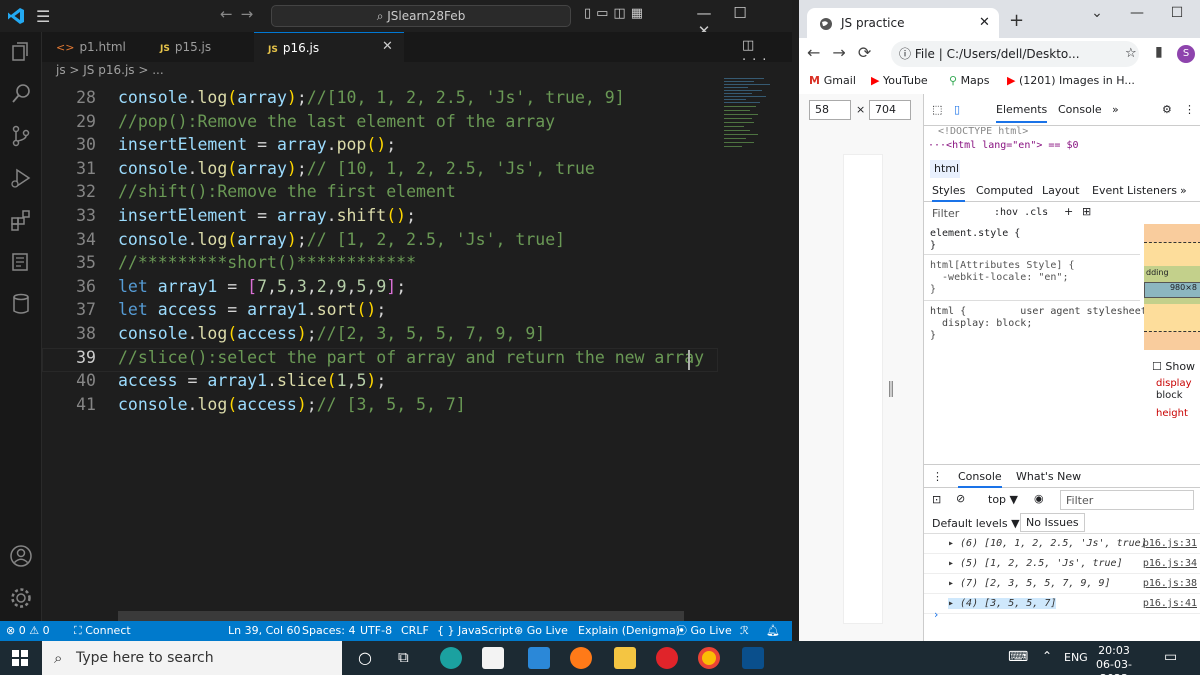 The width and height of the screenshot is (1200, 675). Describe the element at coordinates (21, 556) in the screenshot. I see `account-icon` at that location.